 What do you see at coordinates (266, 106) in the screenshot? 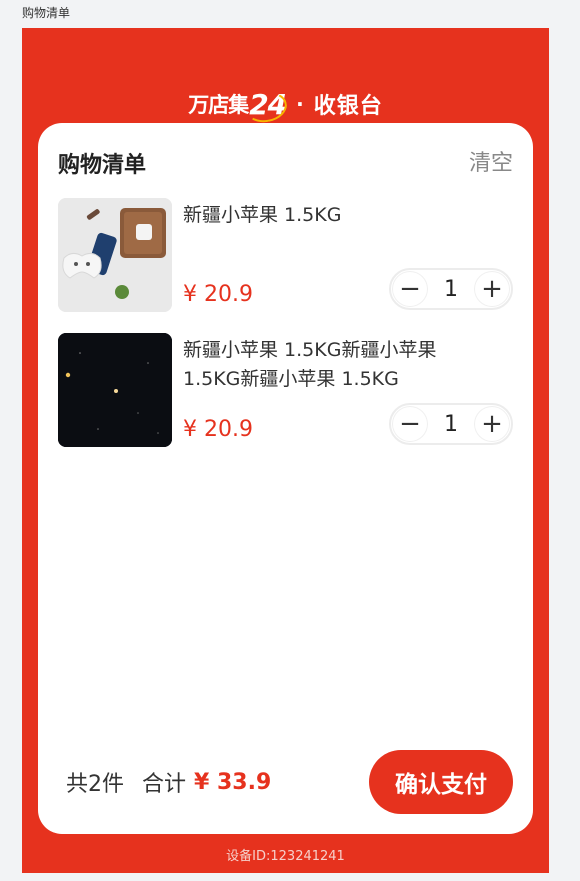
I see `brand-logo-number: 24` at bounding box center [266, 106].